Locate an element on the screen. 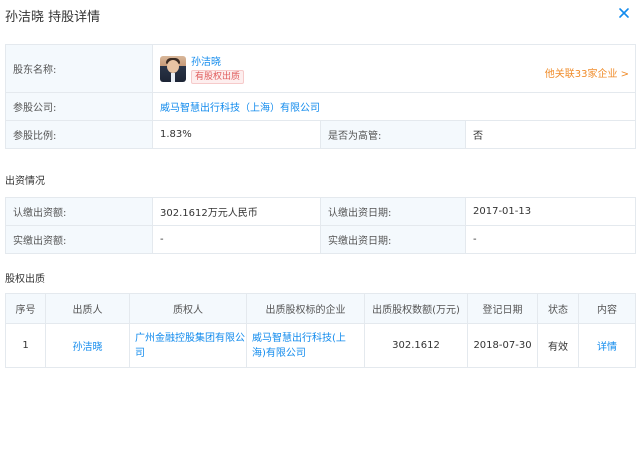 This screenshot has height=472, width=640. pledgor-link: 孙洁晓 is located at coordinates (88, 347).